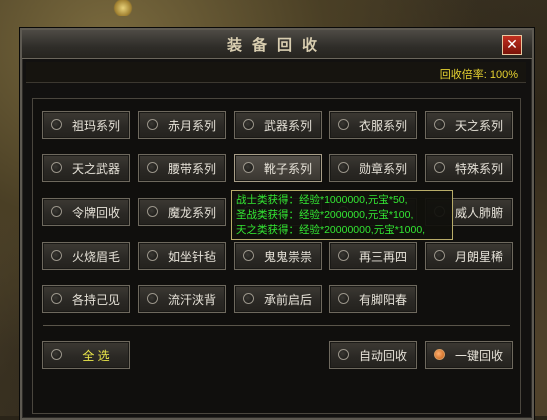 This screenshot has width=547, height=420. I want to click on category-button: 火烧眉毛, so click(86, 256).